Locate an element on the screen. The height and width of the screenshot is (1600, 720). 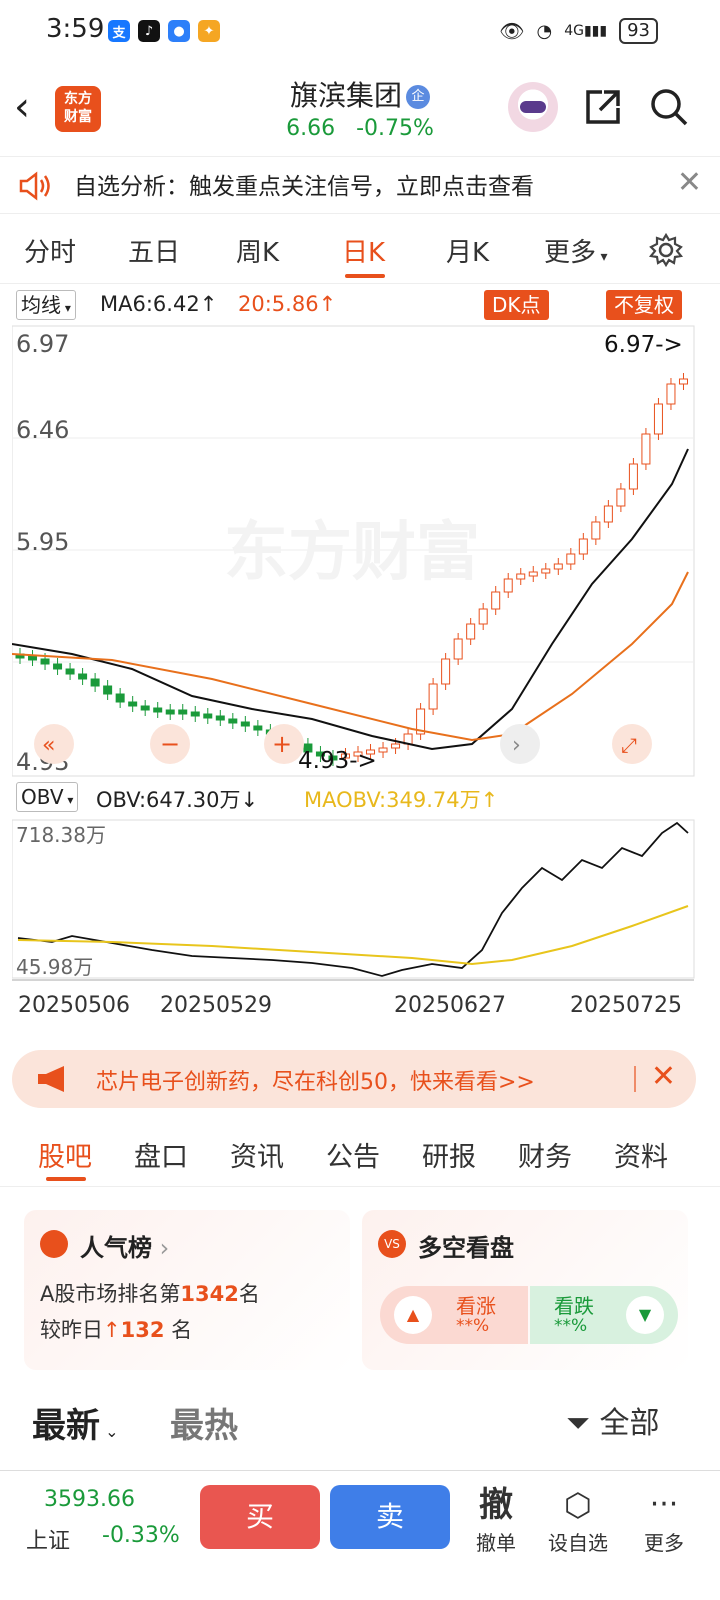
vote-down-button: 看跌 **% ▼ is located at coordinates (604, 1315).